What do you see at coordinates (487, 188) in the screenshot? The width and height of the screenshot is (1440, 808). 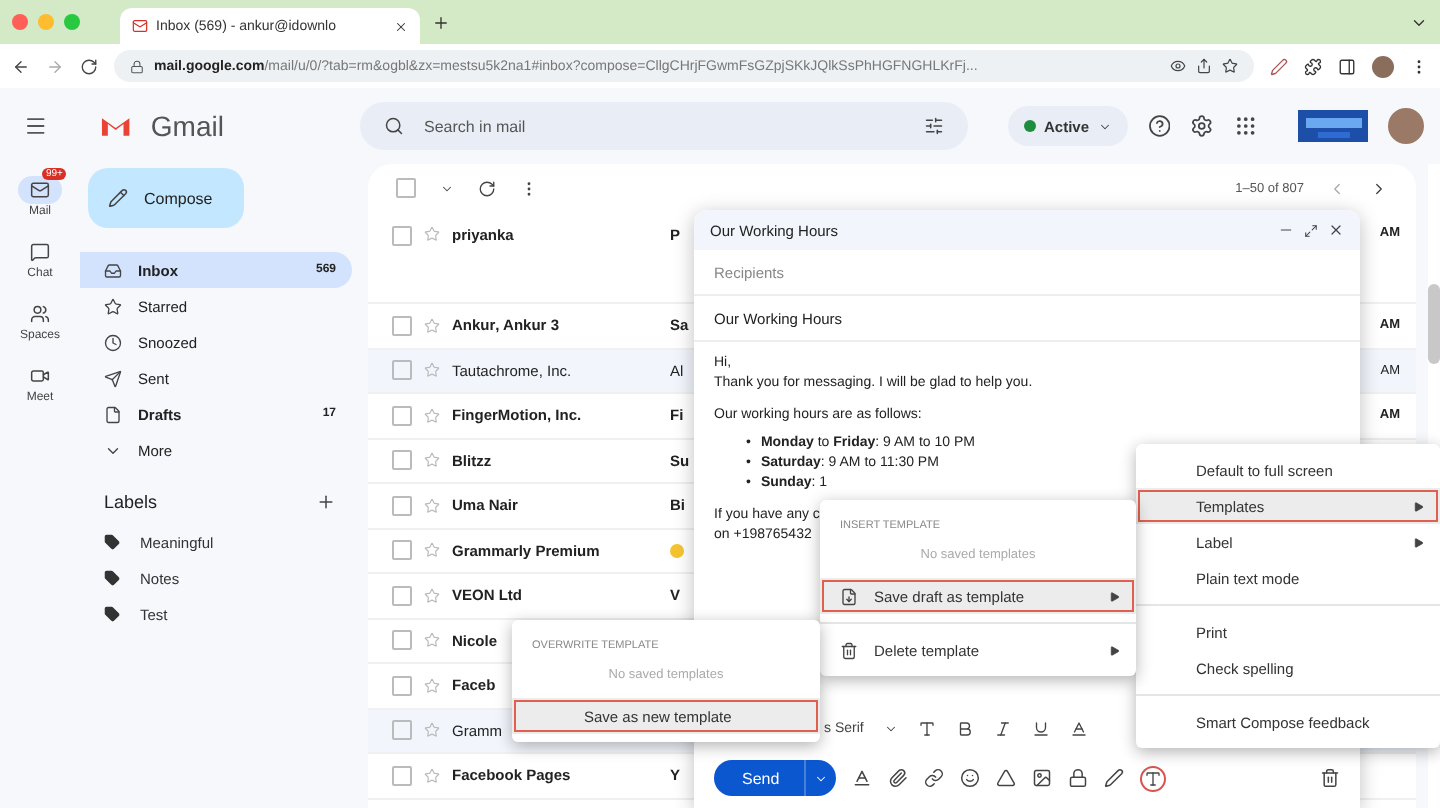 I see `refresh-icon` at bounding box center [487, 188].